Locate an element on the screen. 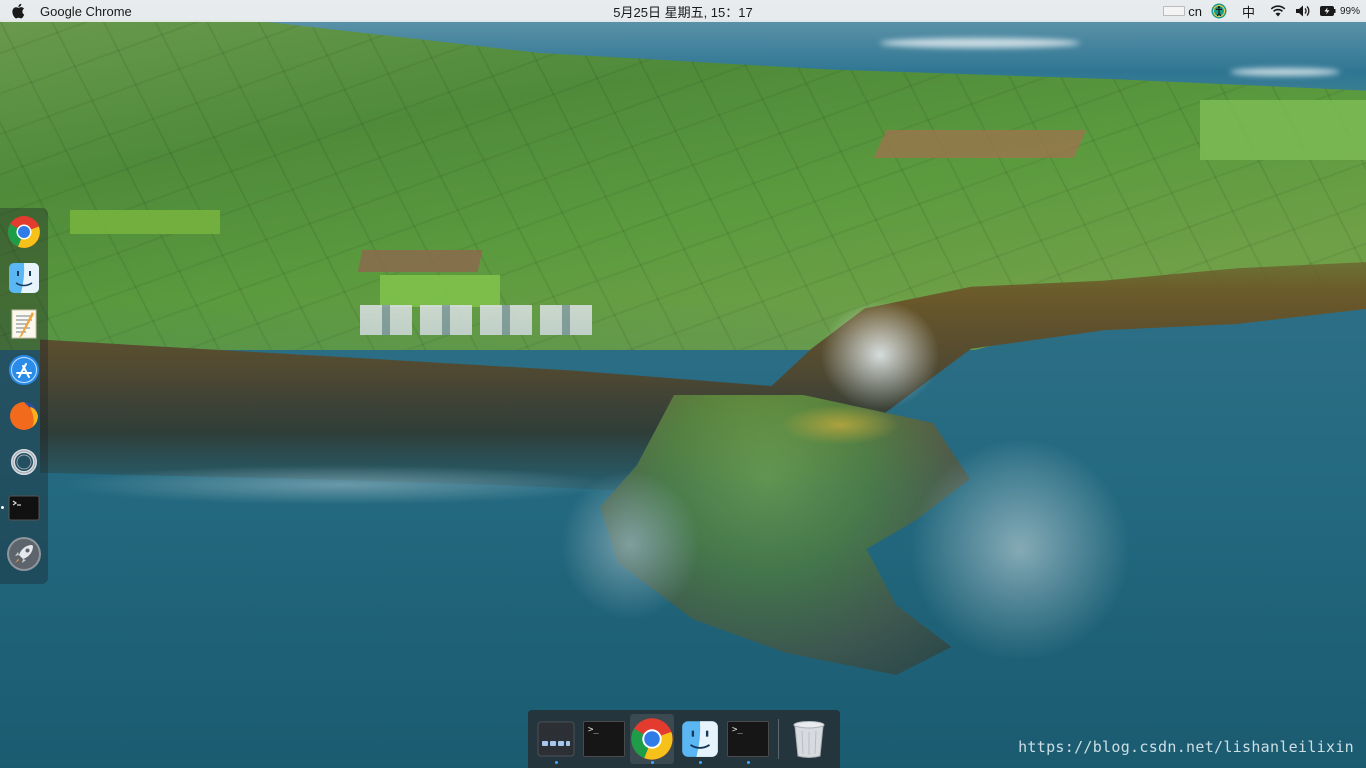 Image resolution: width=1366 pixels, height=768 pixels. dock-item-launchpad is located at coordinates (24, 554).